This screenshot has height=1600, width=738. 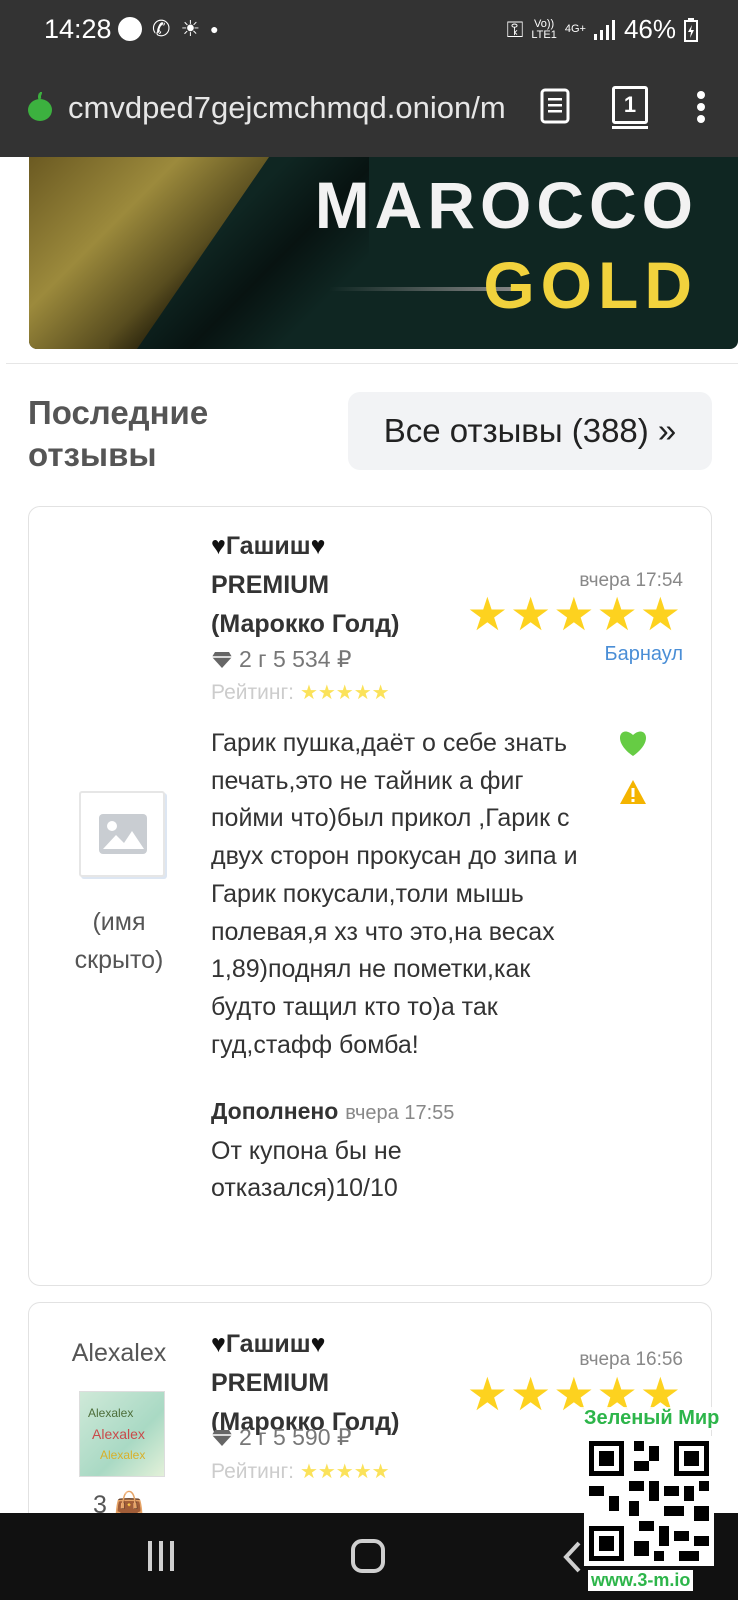 I want to click on divider, so click(x=372, y=363).